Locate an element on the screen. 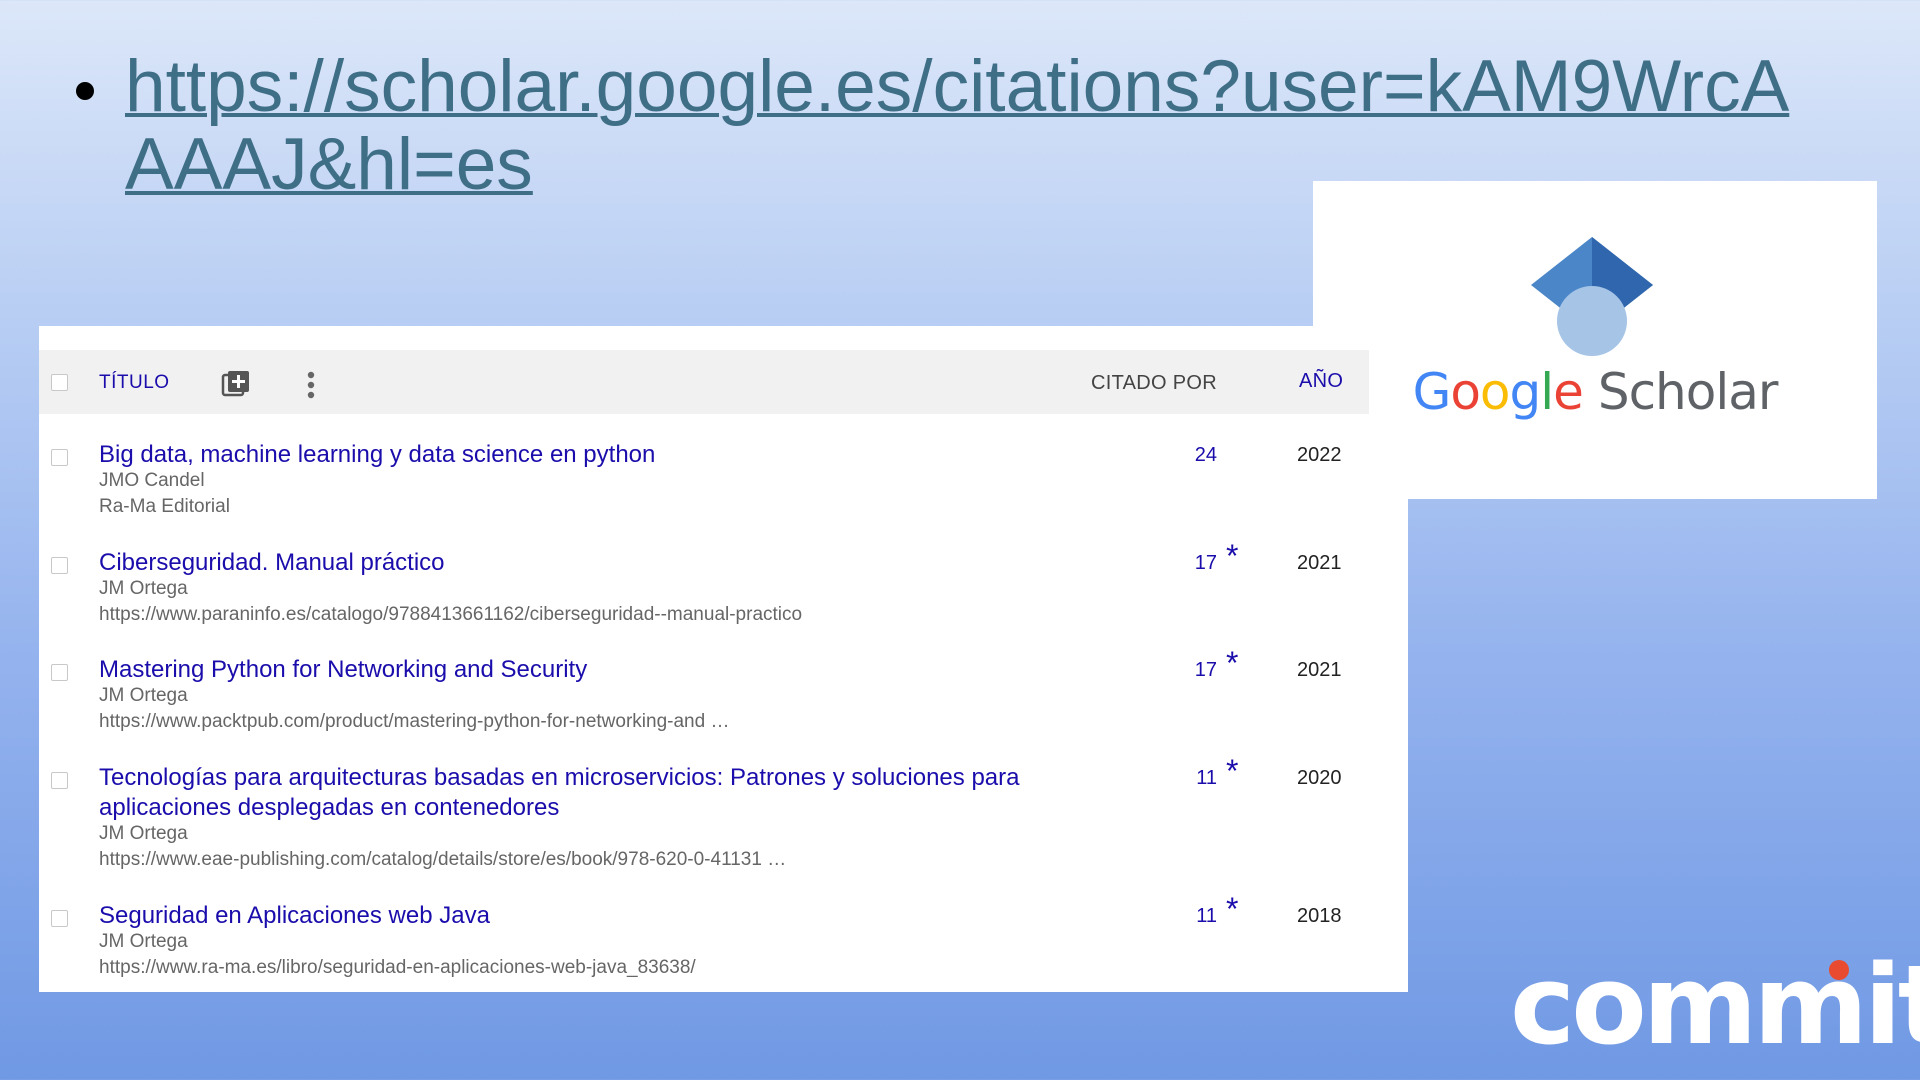 Image resolution: width=1920 pixels, height=1080 pixels. publication-venue: Ra-Ma Editorial is located at coordinates (164, 506).